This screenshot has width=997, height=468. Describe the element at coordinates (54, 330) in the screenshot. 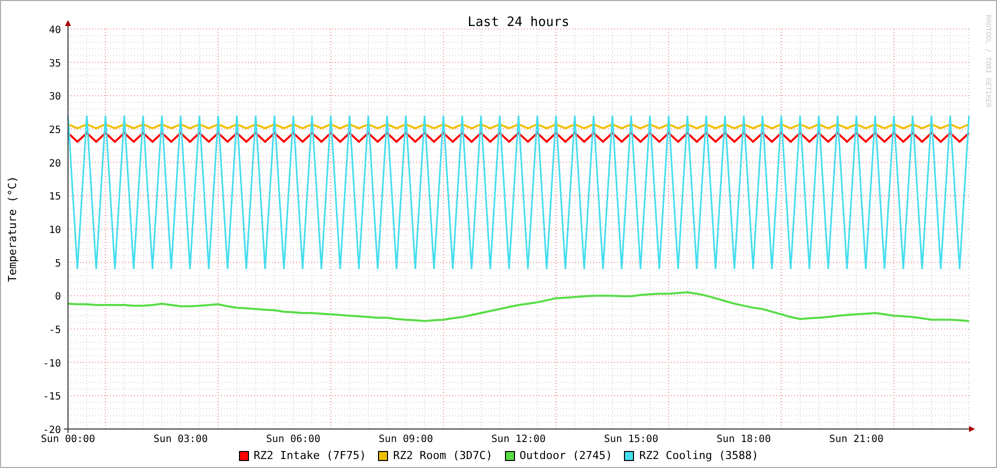

I see `y-tick-label: -5` at that location.